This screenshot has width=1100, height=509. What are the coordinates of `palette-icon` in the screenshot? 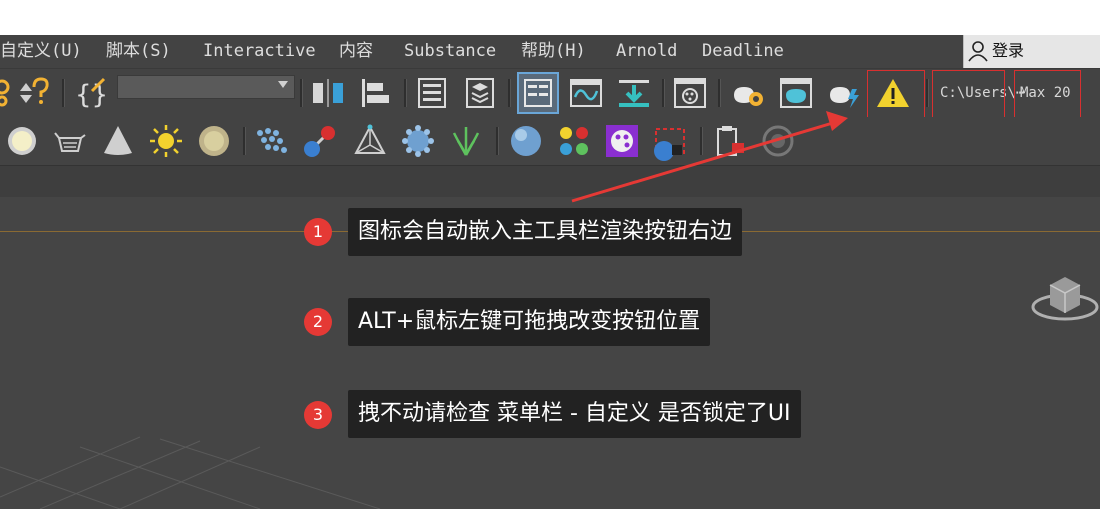 It's located at (622, 141).